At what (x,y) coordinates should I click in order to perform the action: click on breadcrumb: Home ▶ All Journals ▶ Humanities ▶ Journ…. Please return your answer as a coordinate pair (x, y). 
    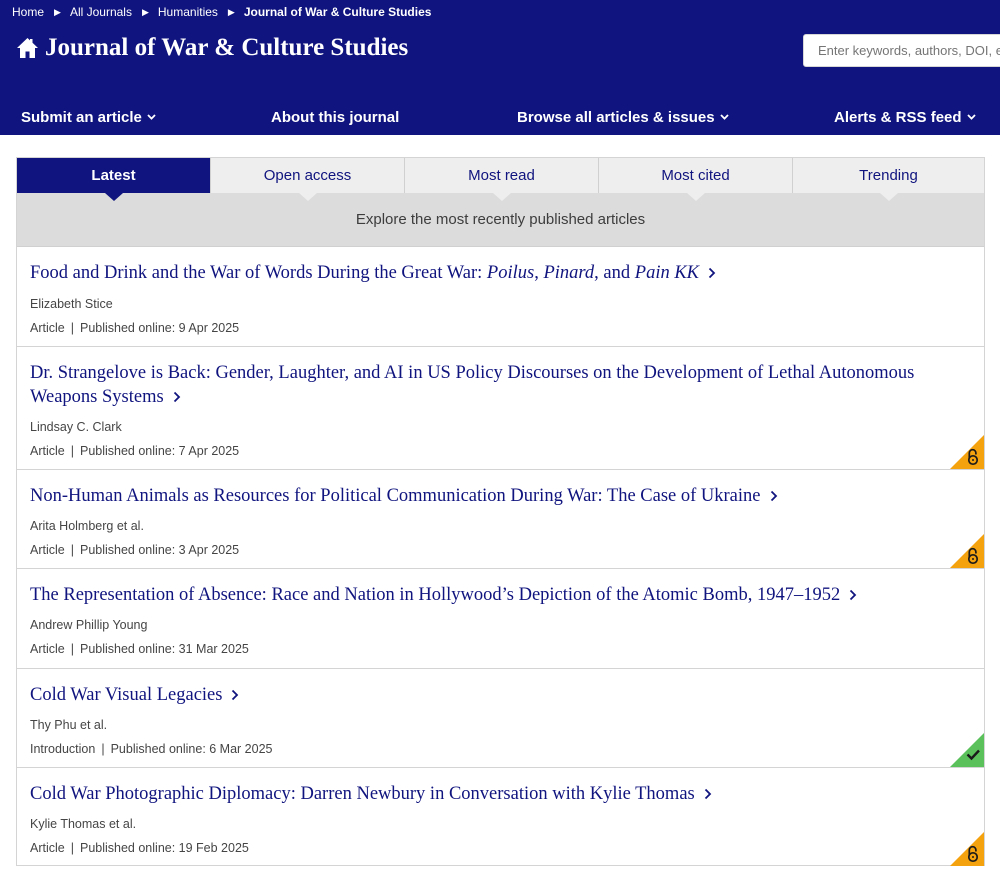
    Looking at the image, I should click on (221, 12).